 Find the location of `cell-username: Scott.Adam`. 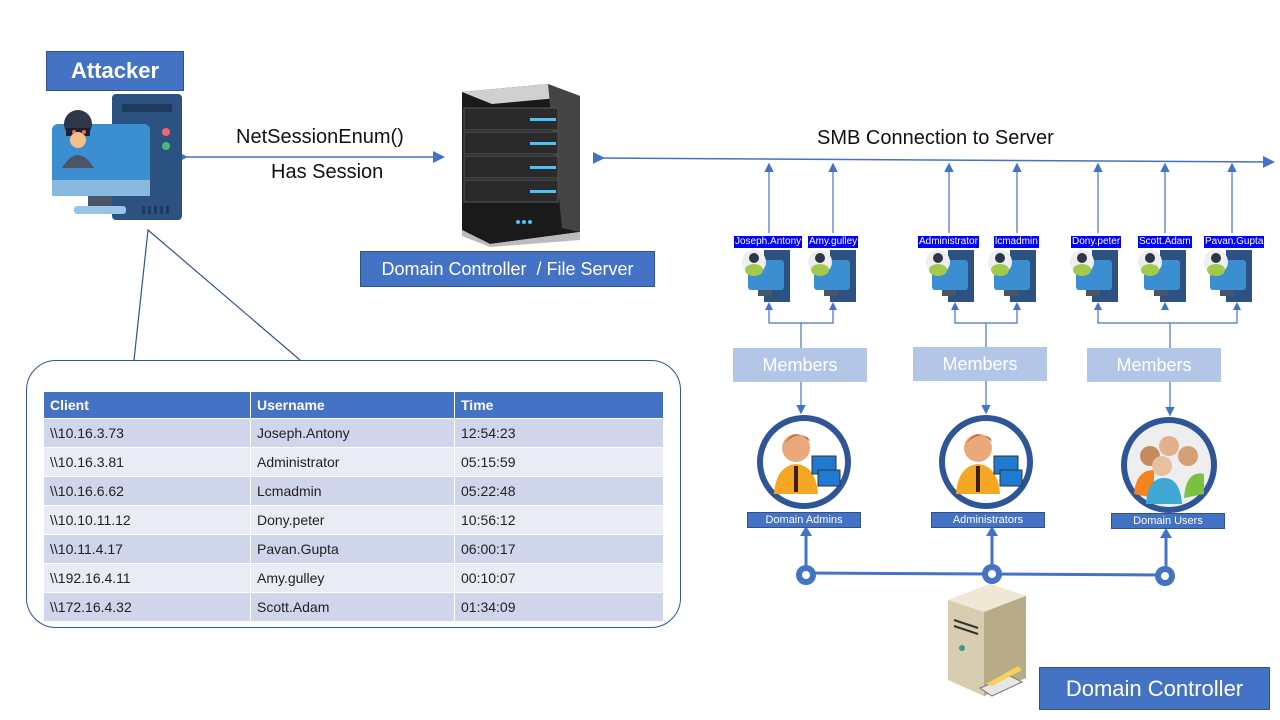

cell-username: Scott.Adam is located at coordinates (352, 606).